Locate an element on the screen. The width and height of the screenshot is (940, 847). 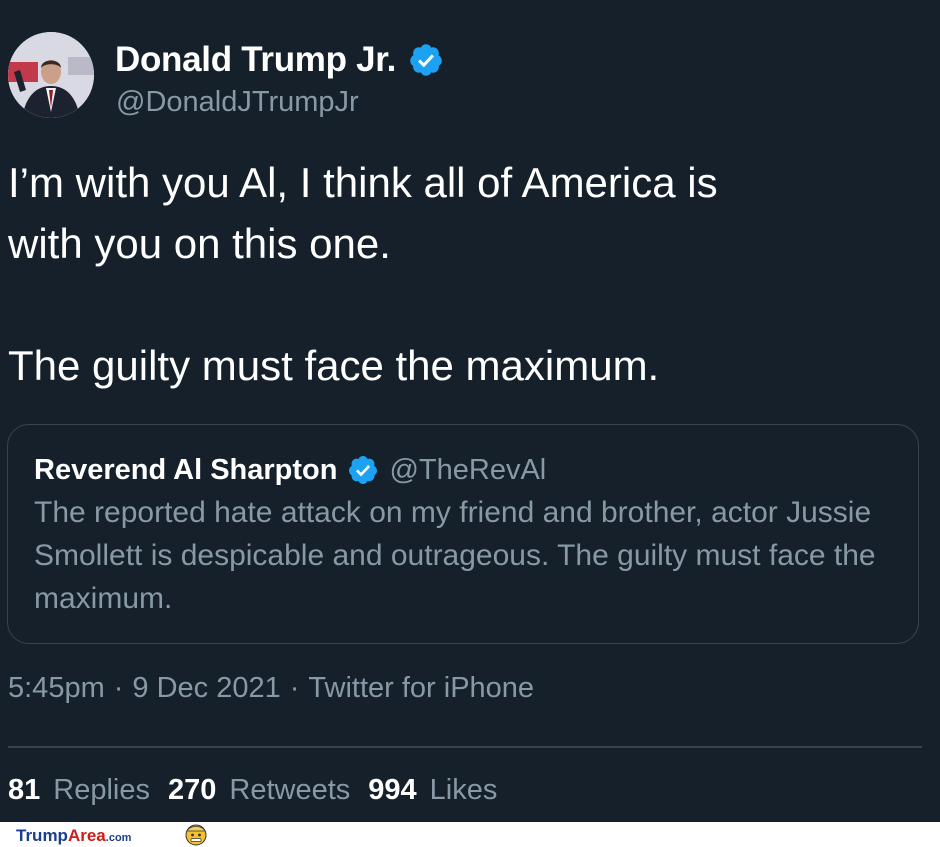
watermark-logo: TrumpArea.com is located at coordinates (111, 835).